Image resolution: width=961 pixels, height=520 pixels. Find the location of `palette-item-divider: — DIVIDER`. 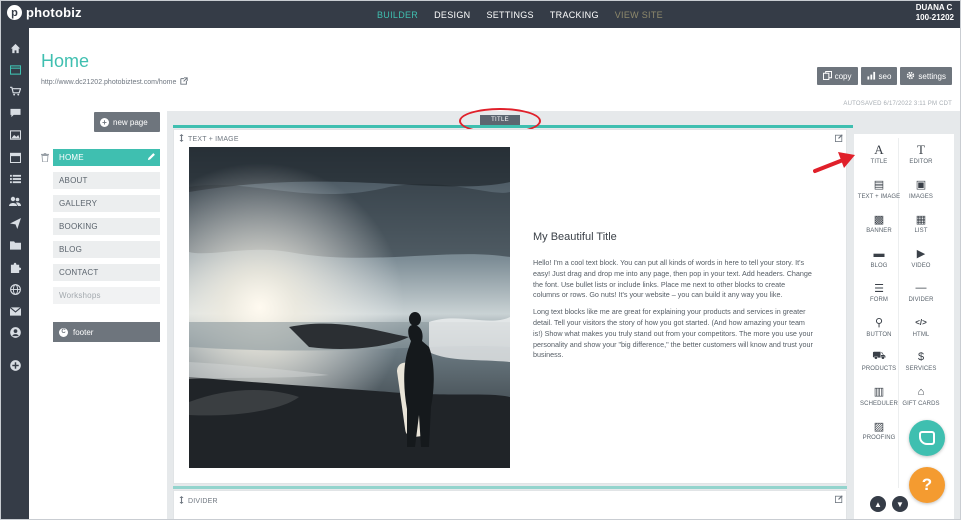

palette-item-divider: — DIVIDER is located at coordinates (921, 295).